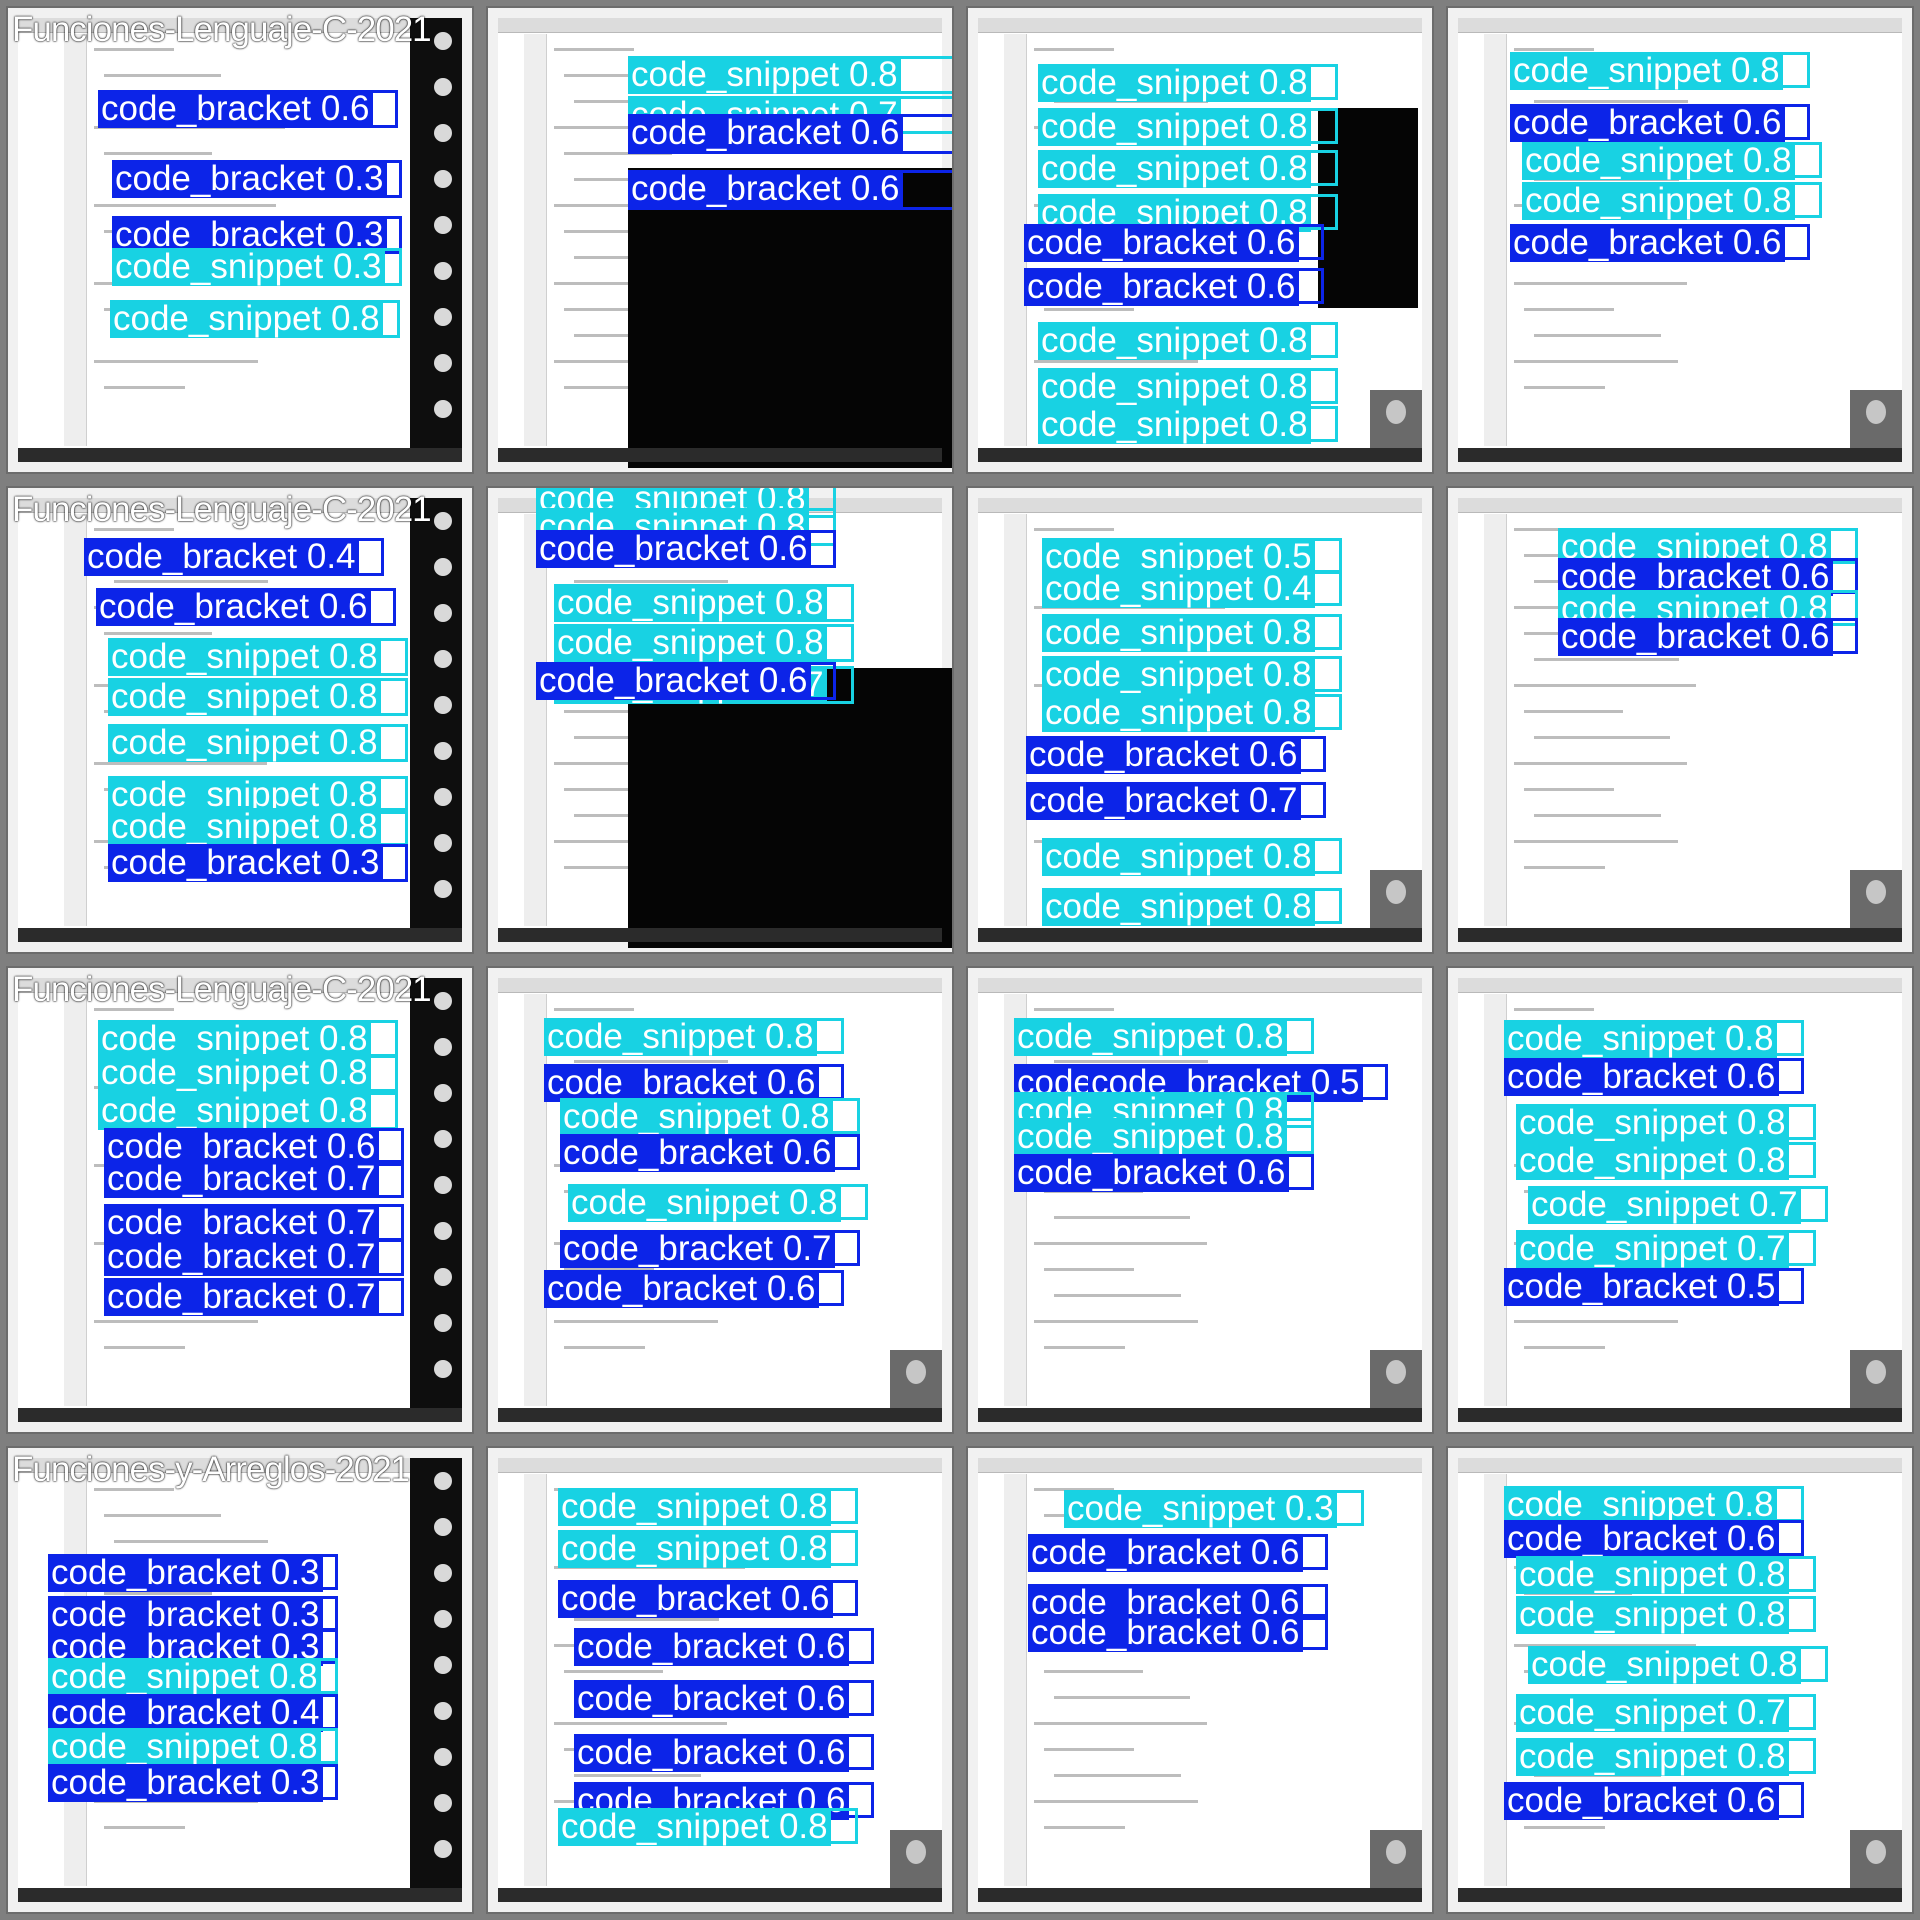  I want to click on code-snippet-box: code_snippet 0.7, so click(1666, 1249).